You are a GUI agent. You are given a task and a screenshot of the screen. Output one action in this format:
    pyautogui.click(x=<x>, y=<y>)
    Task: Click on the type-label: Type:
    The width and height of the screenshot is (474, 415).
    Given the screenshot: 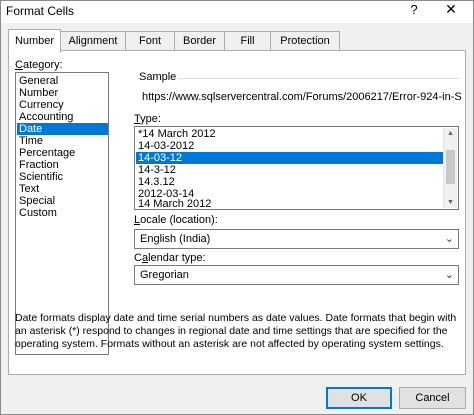 What is the action you would take?
    pyautogui.click(x=147, y=119)
    